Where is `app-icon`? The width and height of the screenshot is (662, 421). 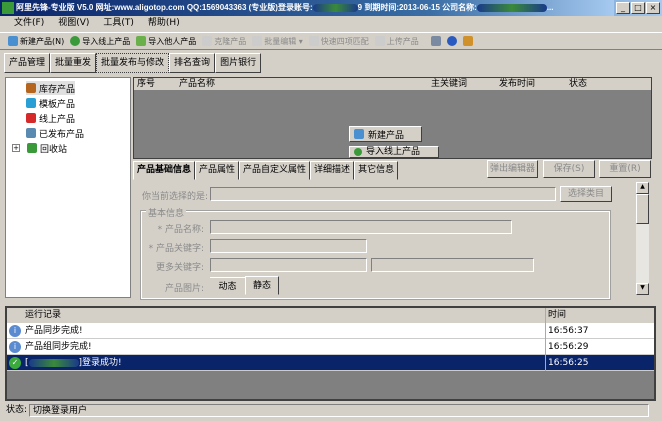 app-icon is located at coordinates (8, 8).